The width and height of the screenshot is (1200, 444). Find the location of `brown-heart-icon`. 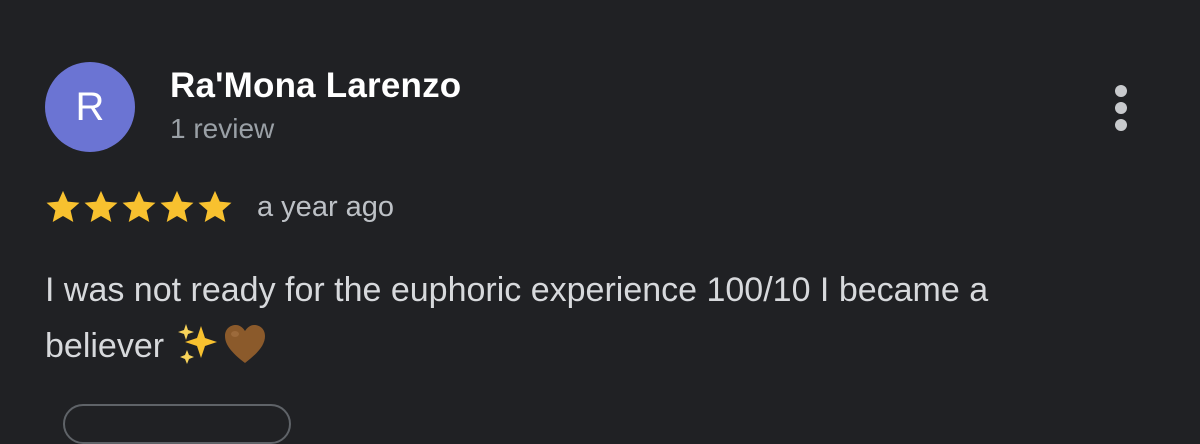

brown-heart-icon is located at coordinates (245, 344).